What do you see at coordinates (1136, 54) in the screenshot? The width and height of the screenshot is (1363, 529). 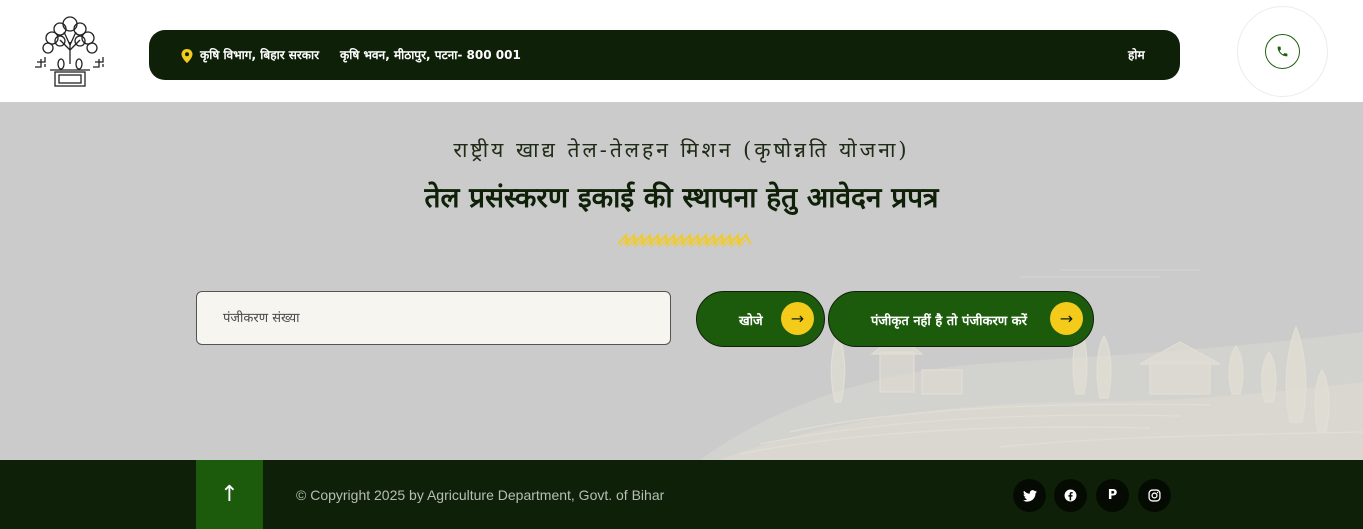 I see `nav-home-link: होम` at bounding box center [1136, 54].